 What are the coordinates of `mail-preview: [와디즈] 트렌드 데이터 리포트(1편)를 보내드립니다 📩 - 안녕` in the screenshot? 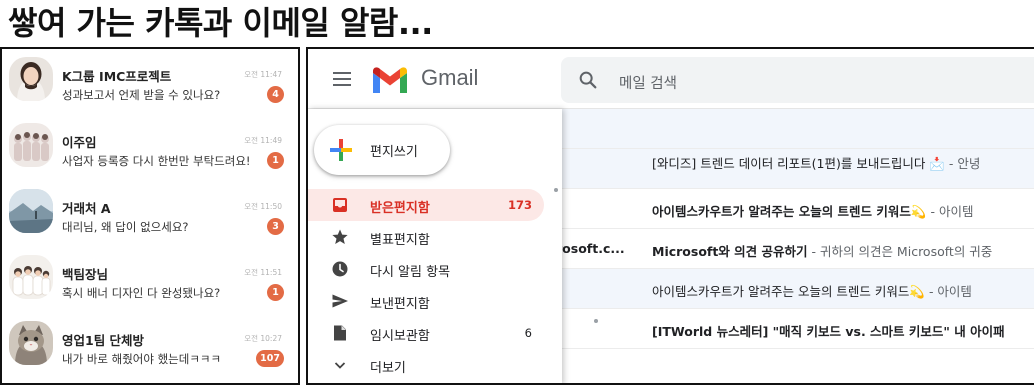 It's located at (843, 162).